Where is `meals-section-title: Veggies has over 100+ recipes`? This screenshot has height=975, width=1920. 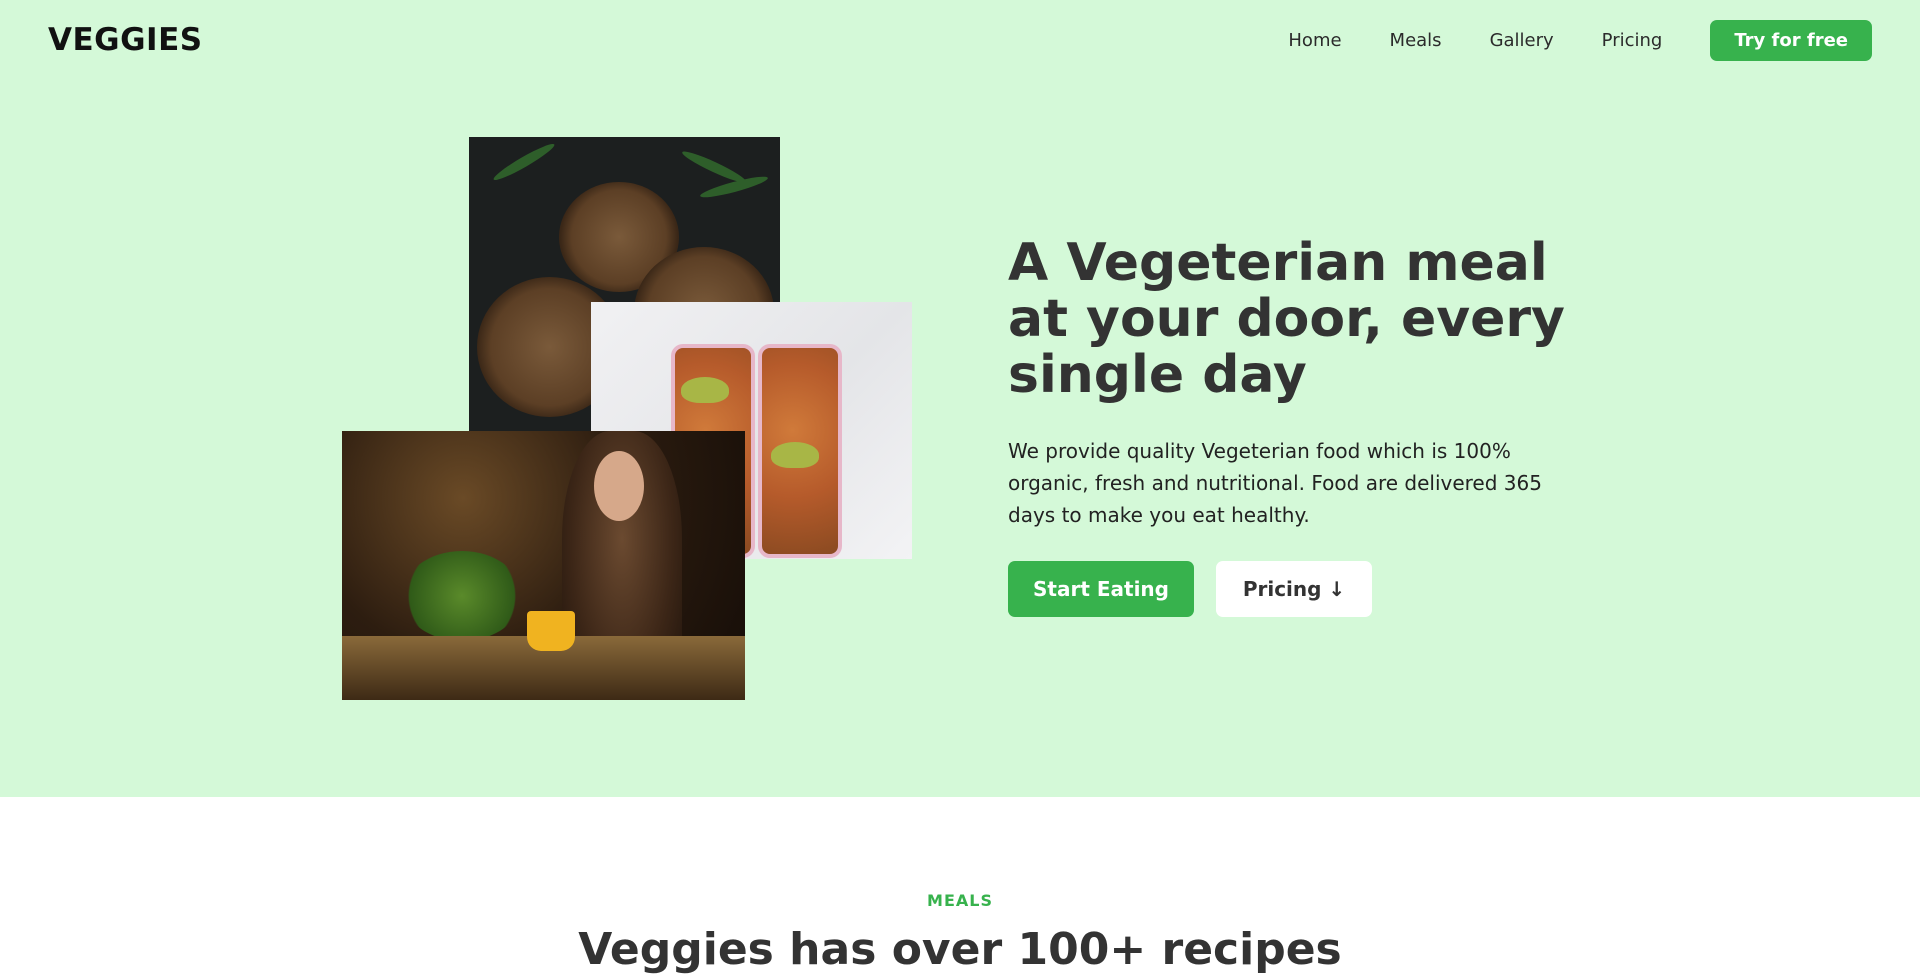 meals-section-title: Veggies has over 100+ recipes is located at coordinates (960, 949).